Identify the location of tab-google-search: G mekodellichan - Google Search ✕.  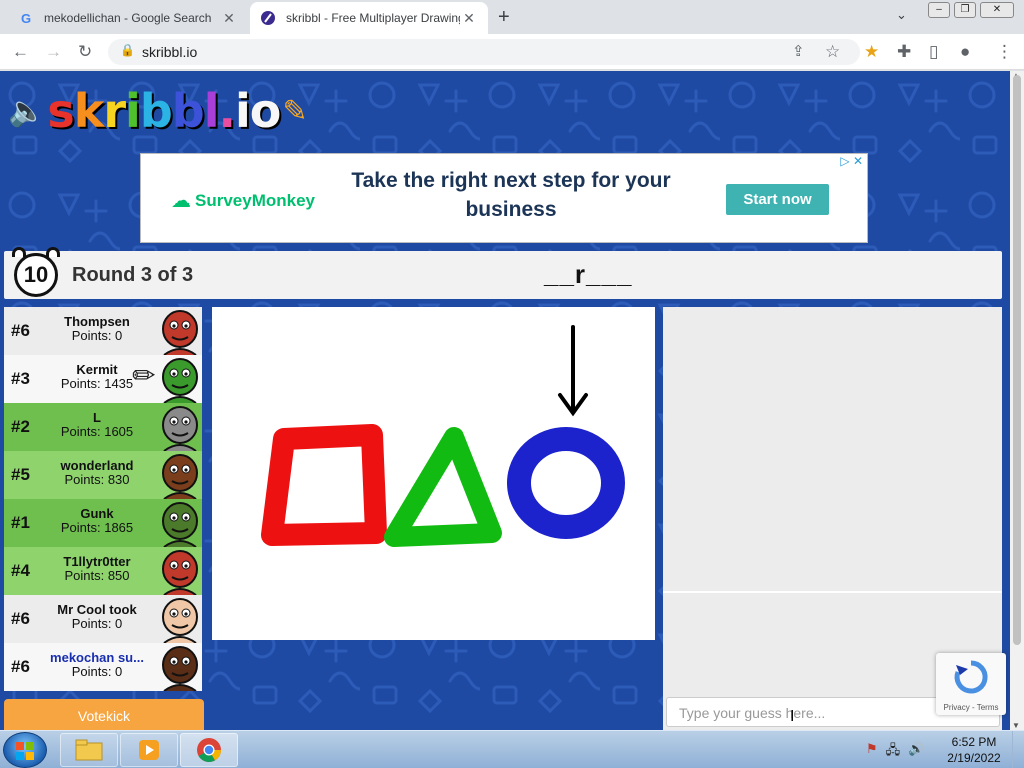
(128, 18).